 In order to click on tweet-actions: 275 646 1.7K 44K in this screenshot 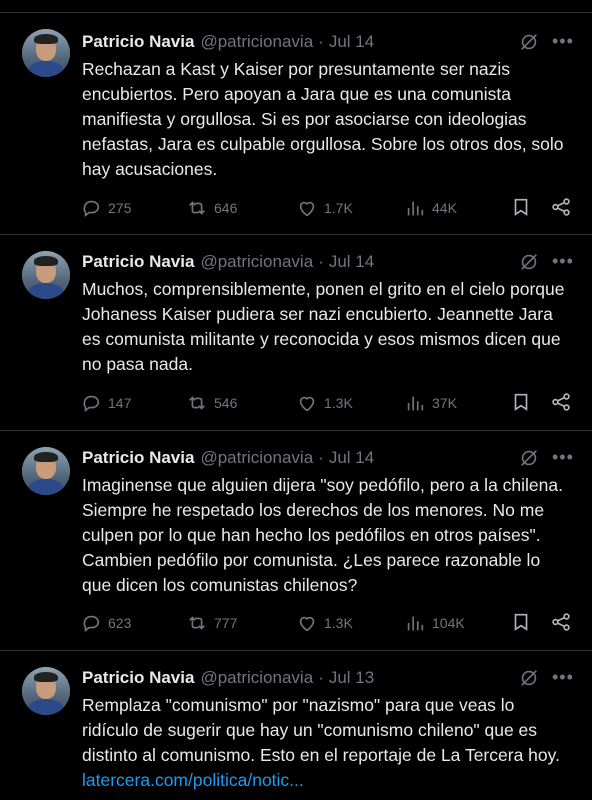, I will do `click(328, 208)`.